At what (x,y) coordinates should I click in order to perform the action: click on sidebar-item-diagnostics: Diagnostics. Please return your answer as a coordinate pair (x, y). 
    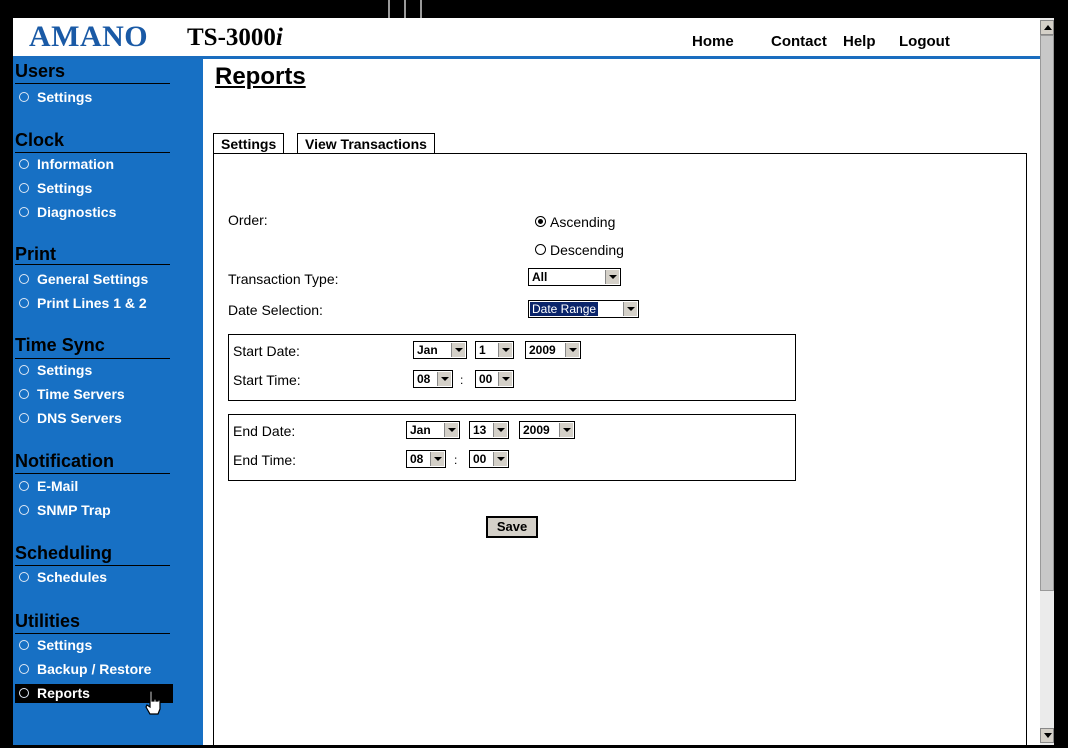
    Looking at the image, I should click on (67, 212).